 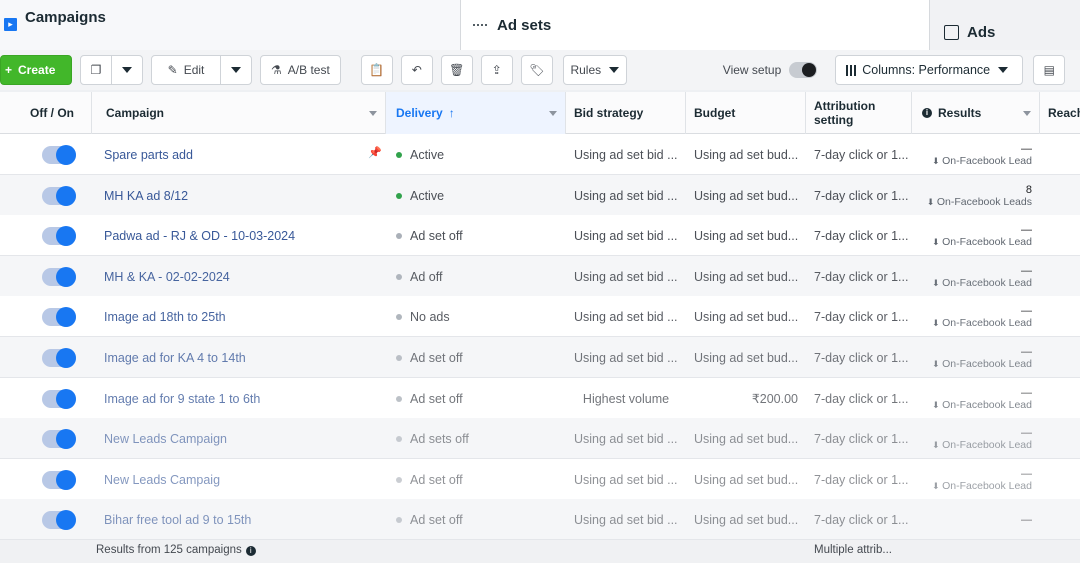 What do you see at coordinates (427, 195) in the screenshot?
I see `delivery-status-text: Active` at bounding box center [427, 195].